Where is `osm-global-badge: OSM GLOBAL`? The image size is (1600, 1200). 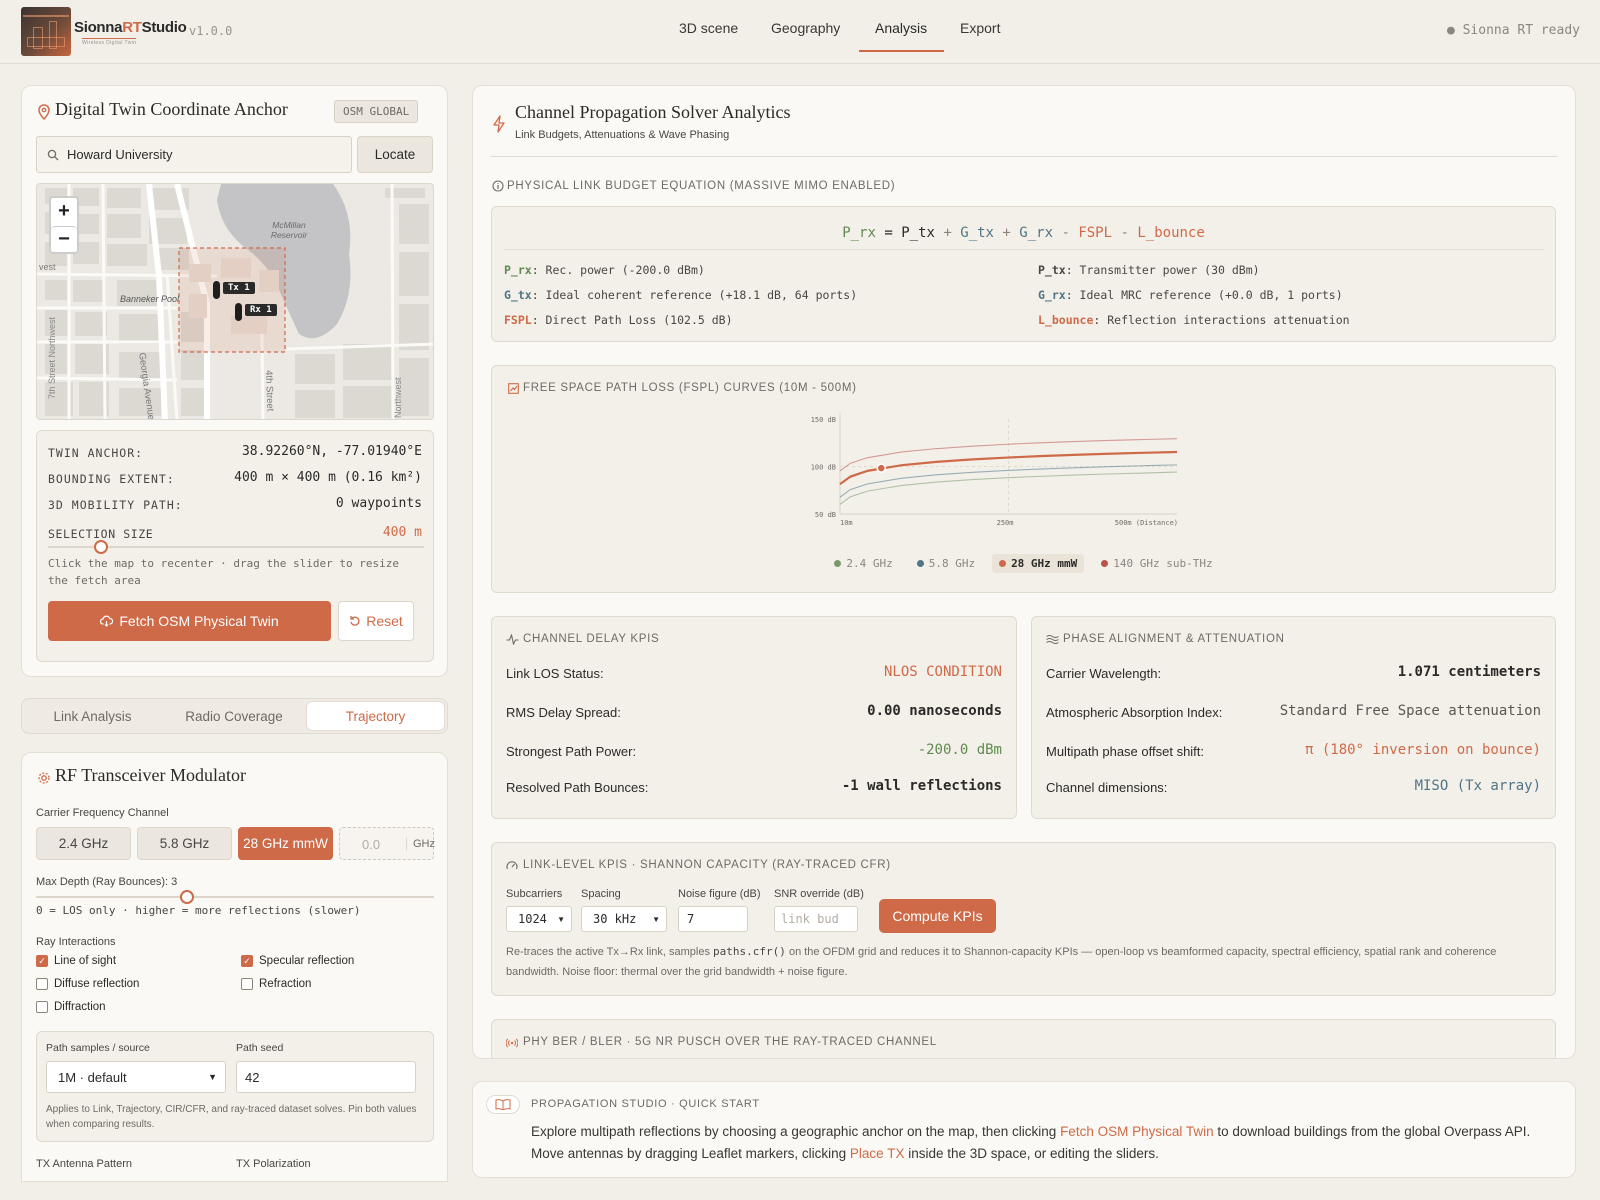 osm-global-badge: OSM GLOBAL is located at coordinates (376, 111).